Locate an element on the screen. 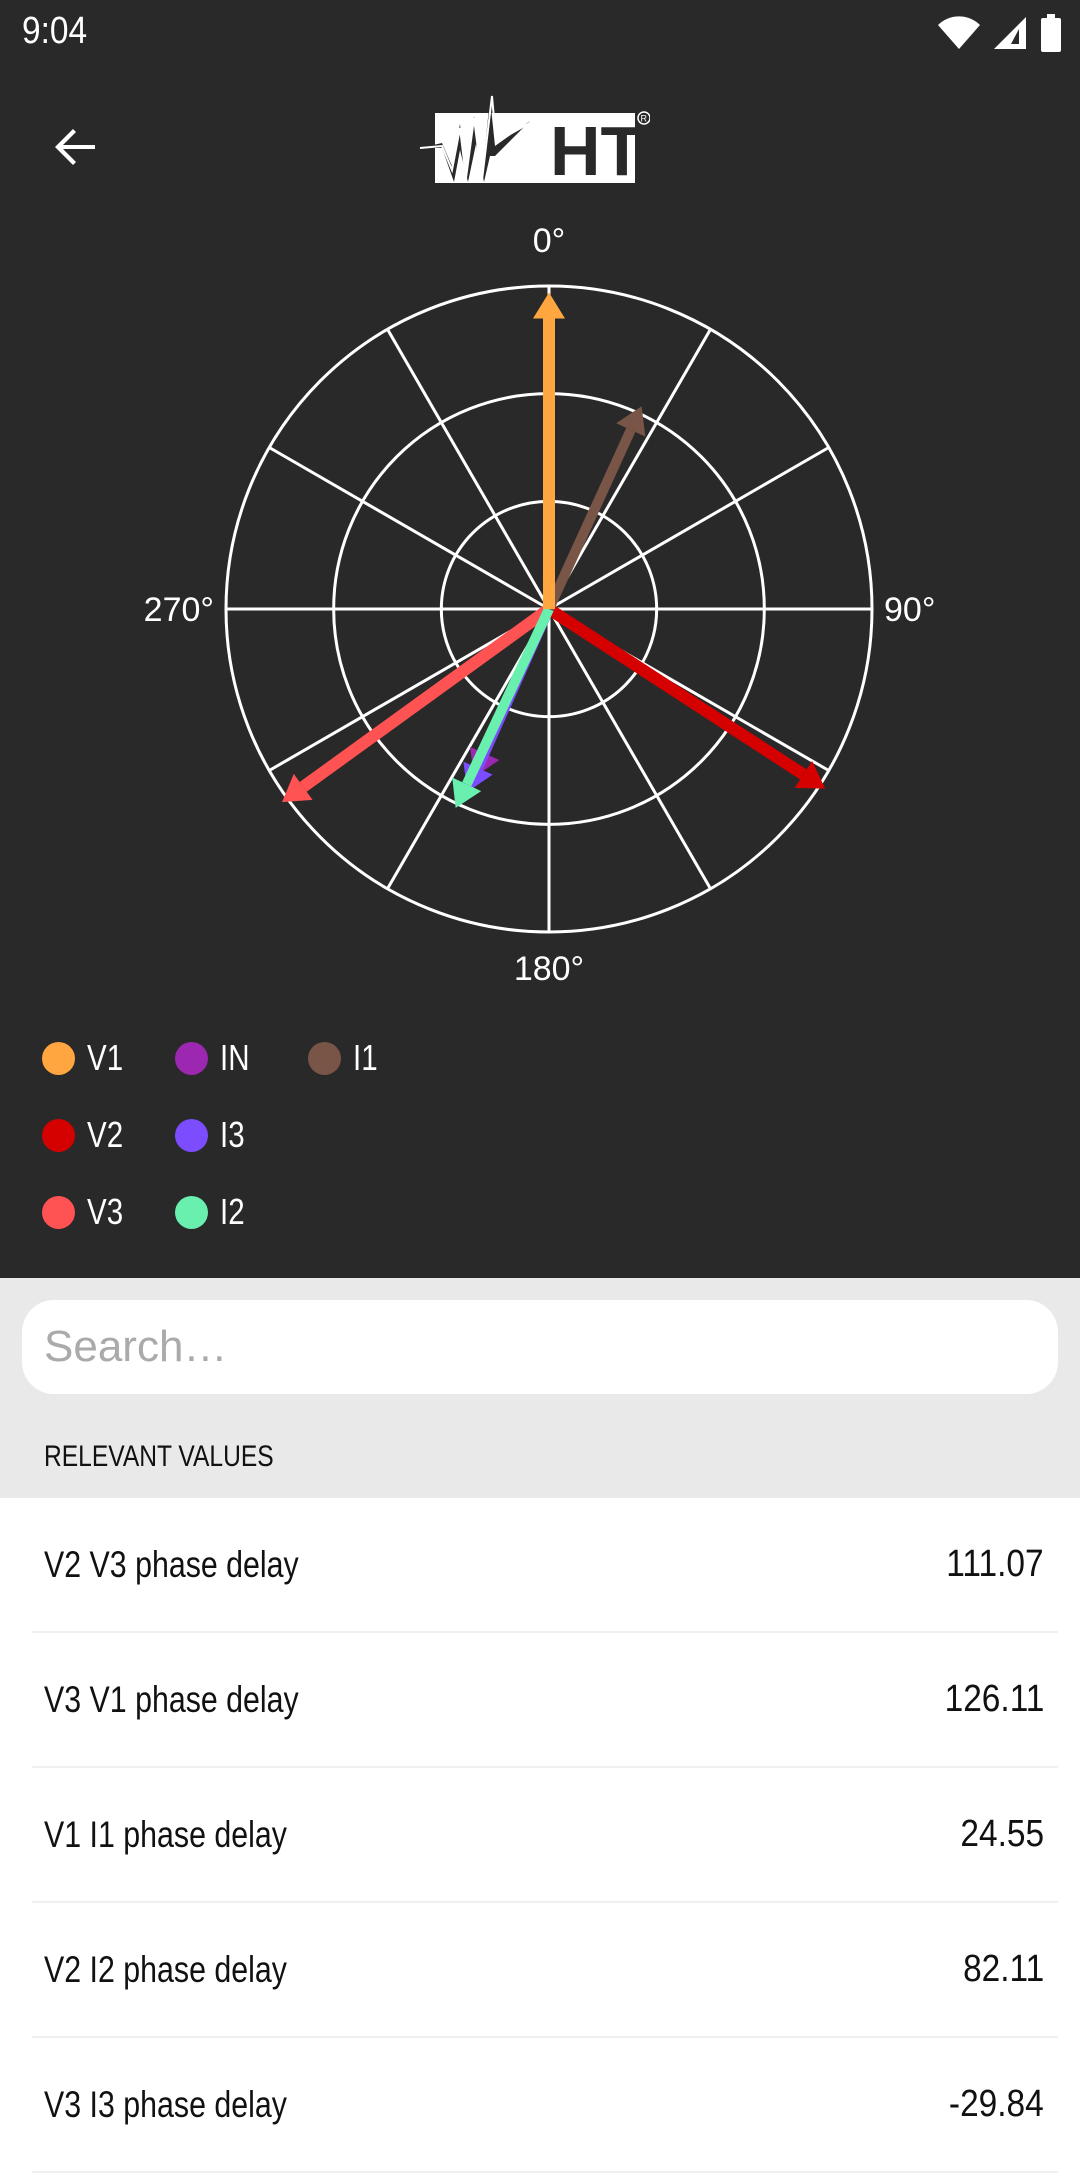 The height and width of the screenshot is (2173, 1080). legend: V1 IN I1 V2 I3 V3 I2 is located at coordinates (241, 1154).